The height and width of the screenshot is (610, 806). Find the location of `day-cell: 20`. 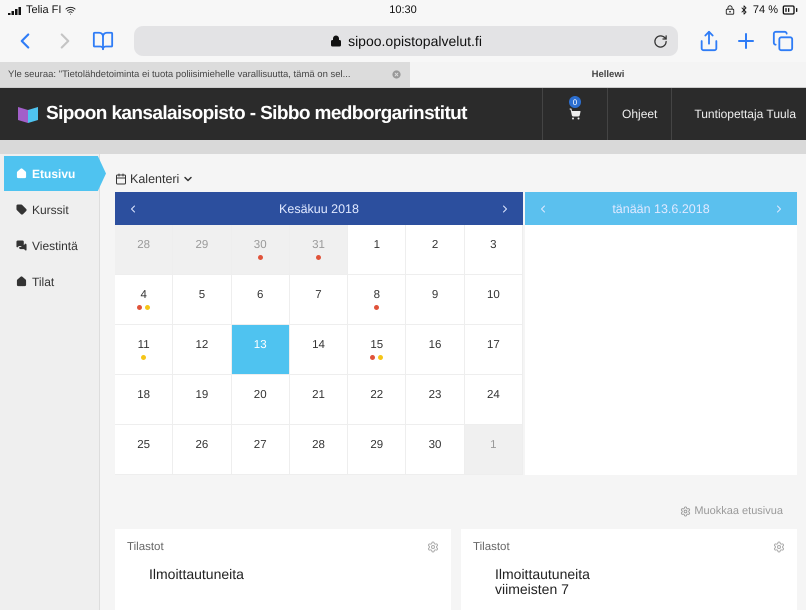

day-cell: 20 is located at coordinates (261, 400).